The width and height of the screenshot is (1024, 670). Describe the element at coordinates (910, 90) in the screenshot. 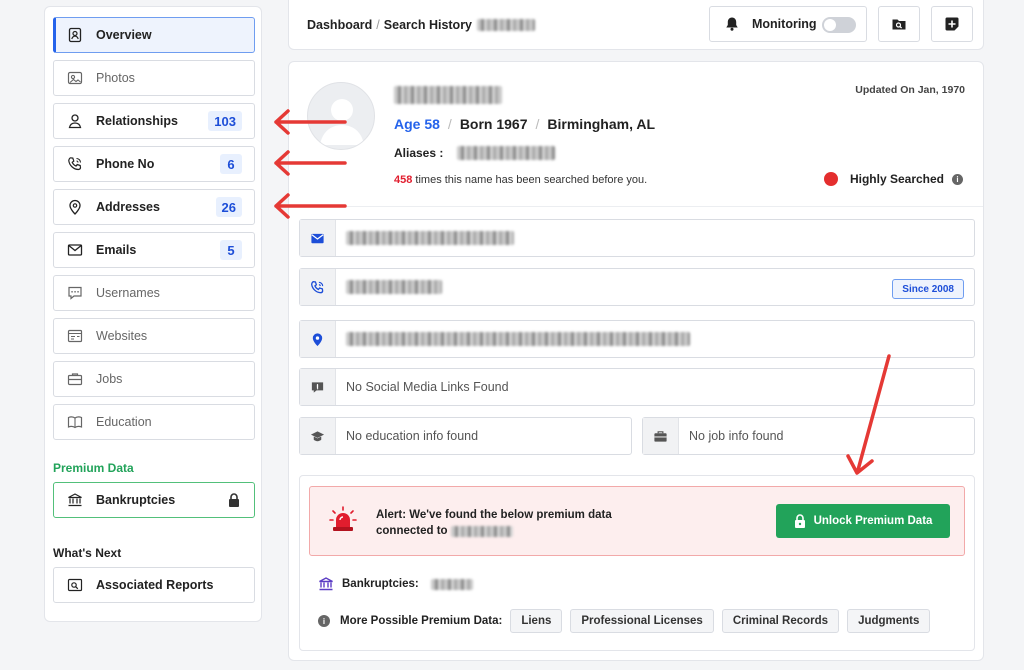

I see `updated-date: Updated On Jan, 1970` at that location.